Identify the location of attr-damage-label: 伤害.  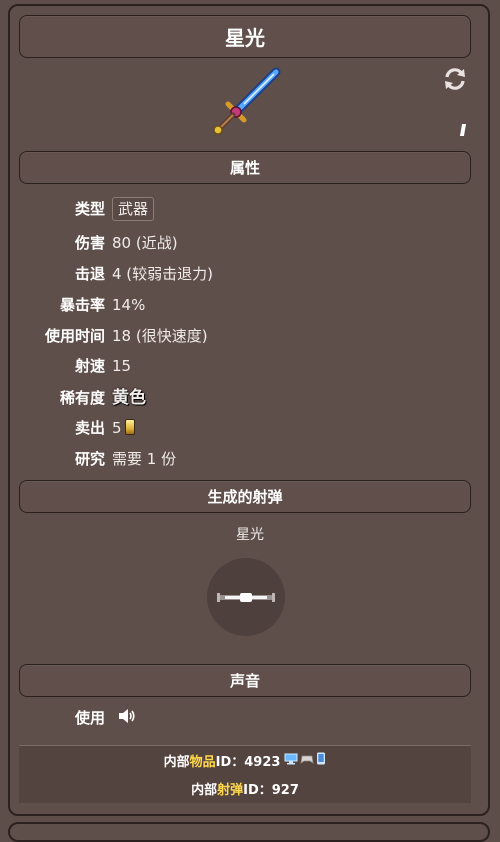
(89, 243).